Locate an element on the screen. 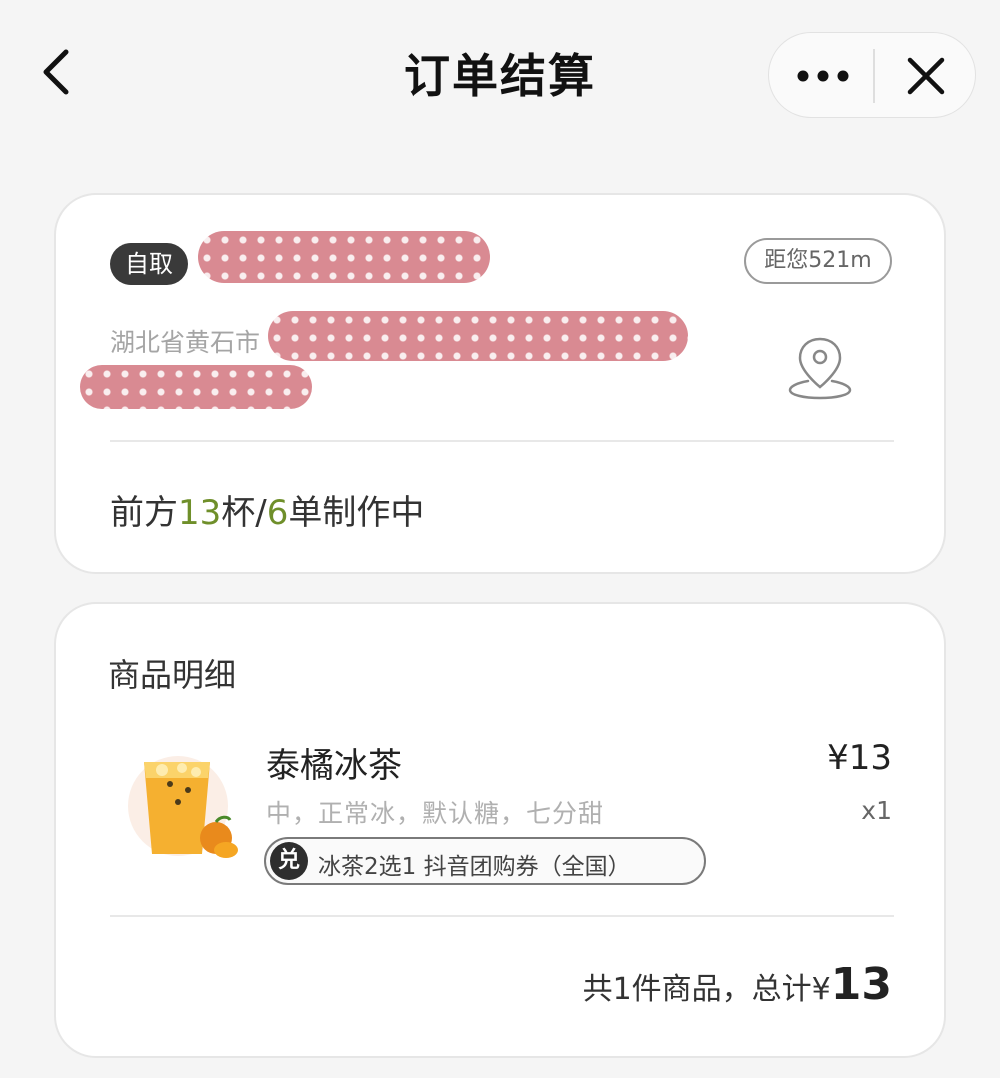 The height and width of the screenshot is (1078, 1000). coupon-tag: 兑 冰茶2选1 抖音团购券（全国） is located at coordinates (485, 861).